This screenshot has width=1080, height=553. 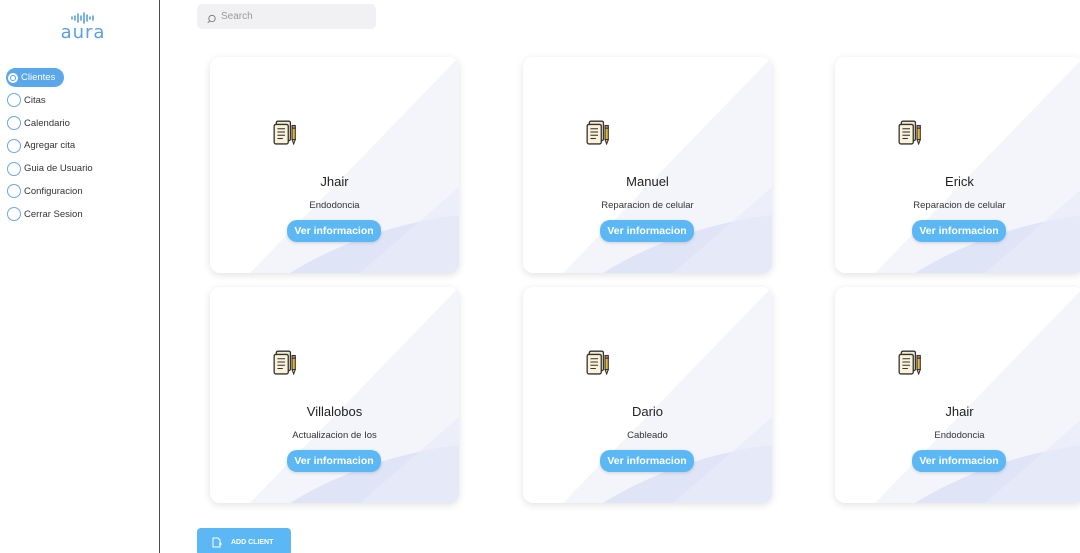 What do you see at coordinates (50, 100) in the screenshot?
I see `sidebar-item-citas: Citas` at bounding box center [50, 100].